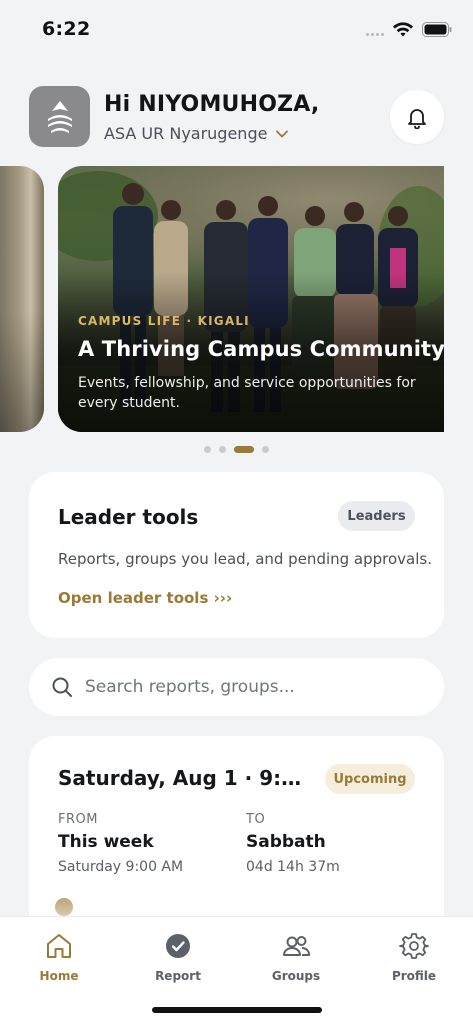  I want to click on tab-home-label: Home, so click(59, 976).